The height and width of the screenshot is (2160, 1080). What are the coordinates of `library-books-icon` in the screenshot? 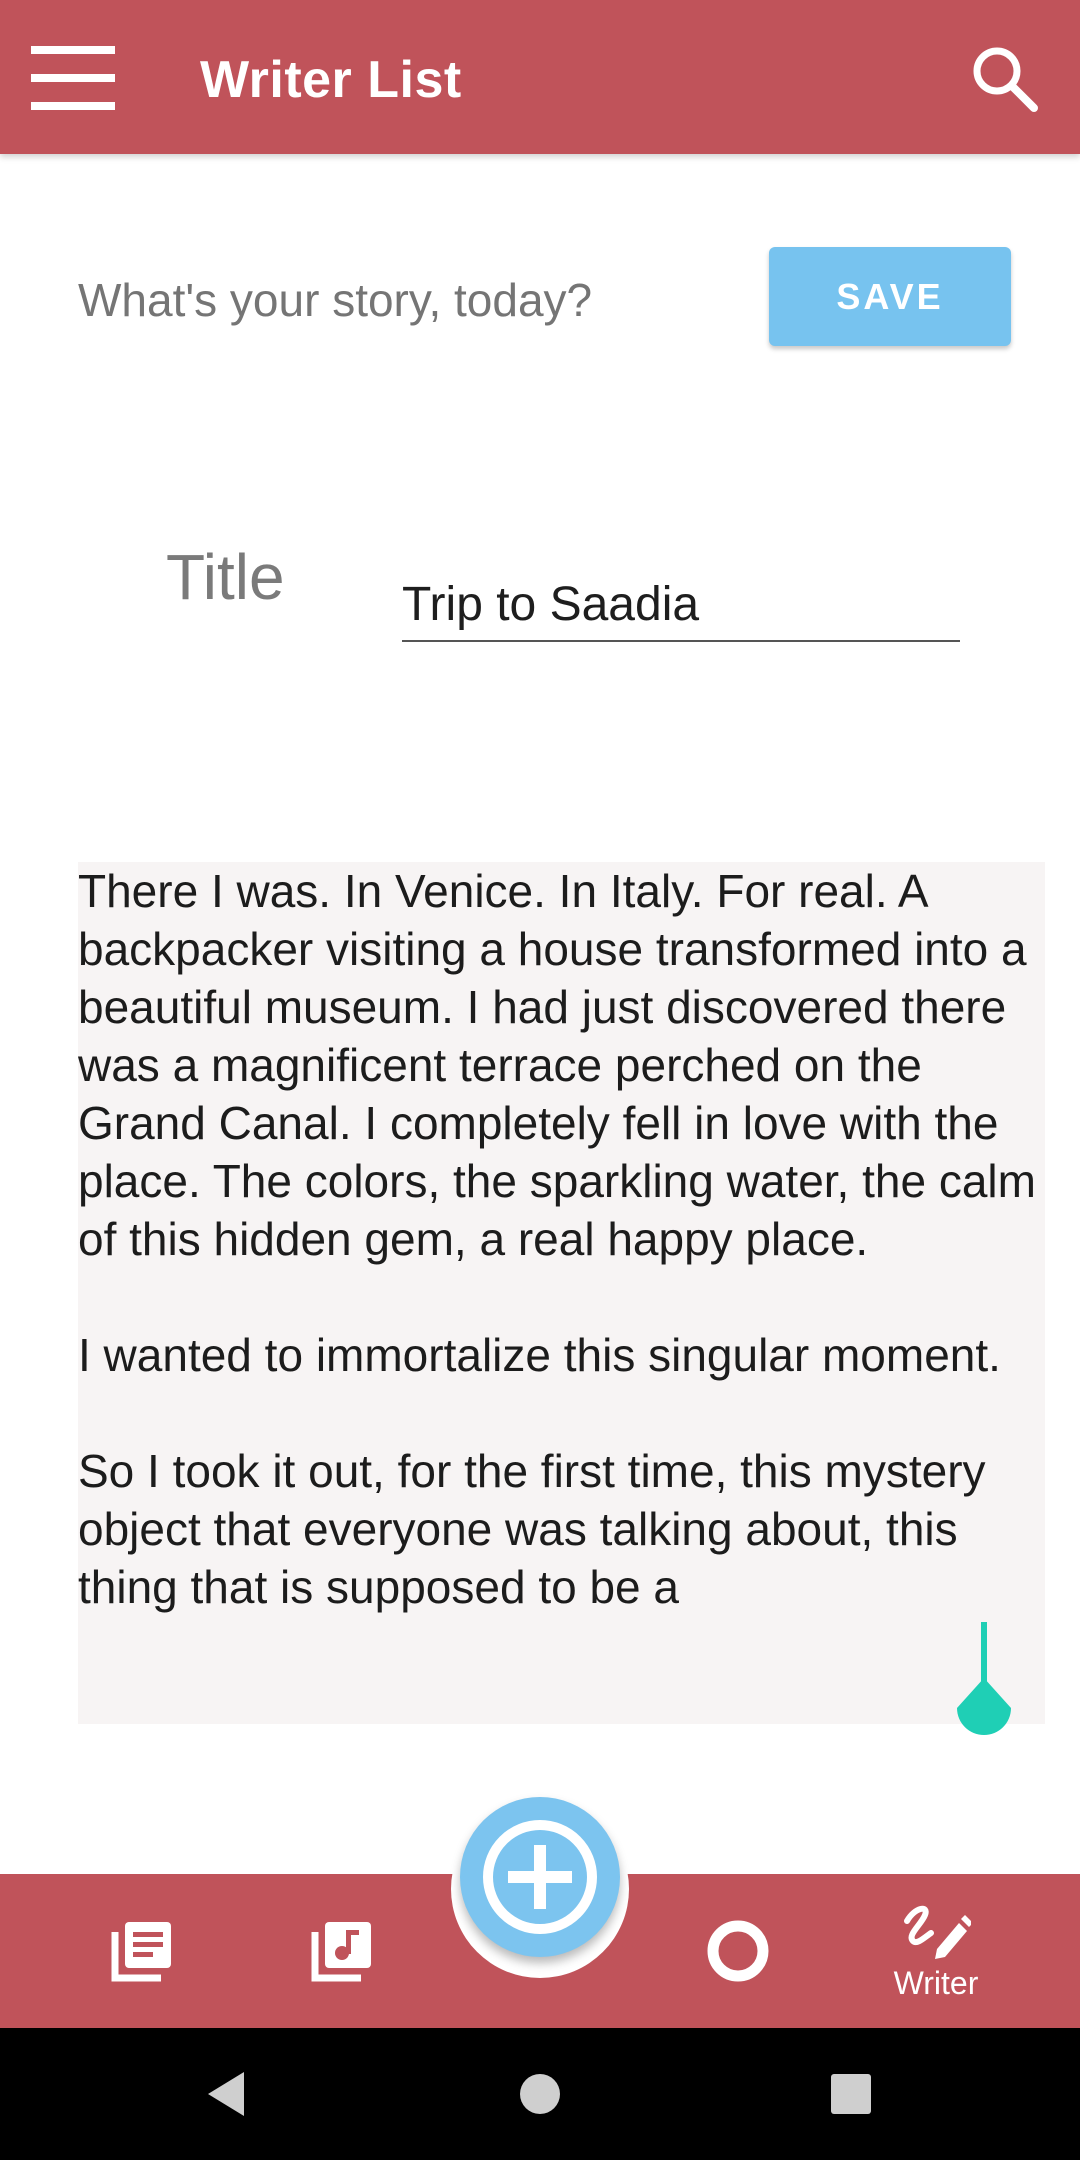 It's located at (141, 1952).